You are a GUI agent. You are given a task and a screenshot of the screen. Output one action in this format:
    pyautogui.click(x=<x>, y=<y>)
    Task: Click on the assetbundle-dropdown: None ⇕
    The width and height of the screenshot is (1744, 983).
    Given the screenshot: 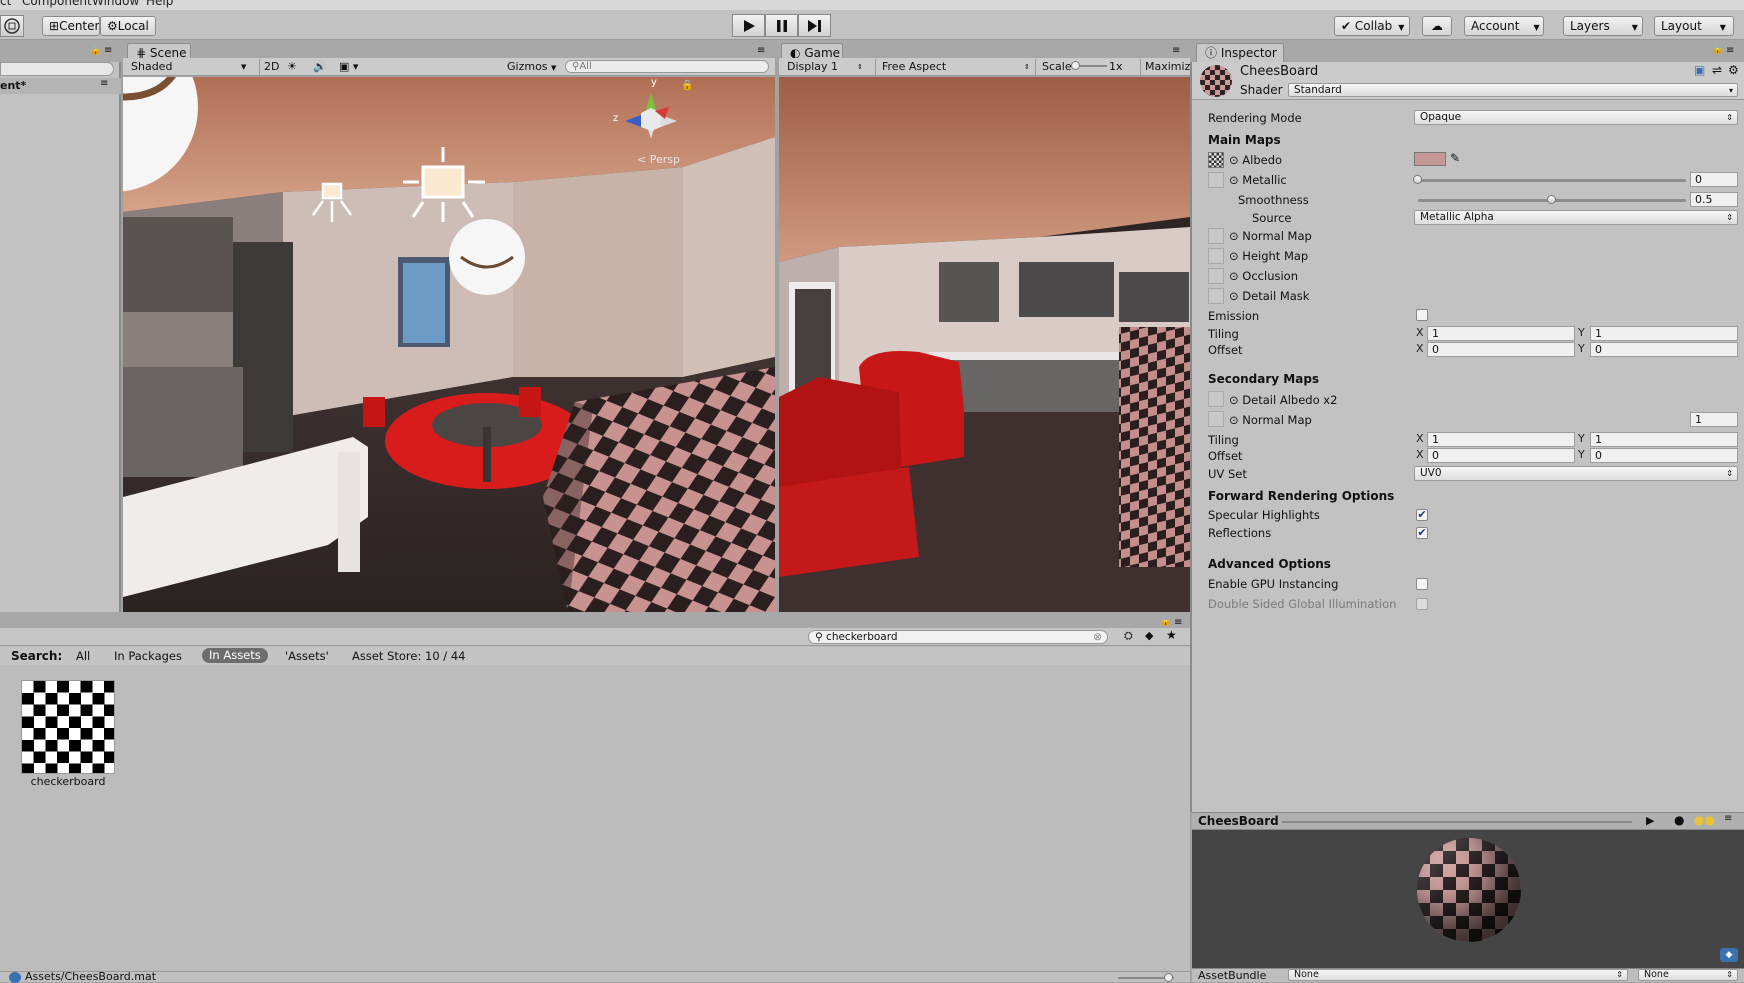 What is the action you would take?
    pyautogui.click(x=1458, y=975)
    